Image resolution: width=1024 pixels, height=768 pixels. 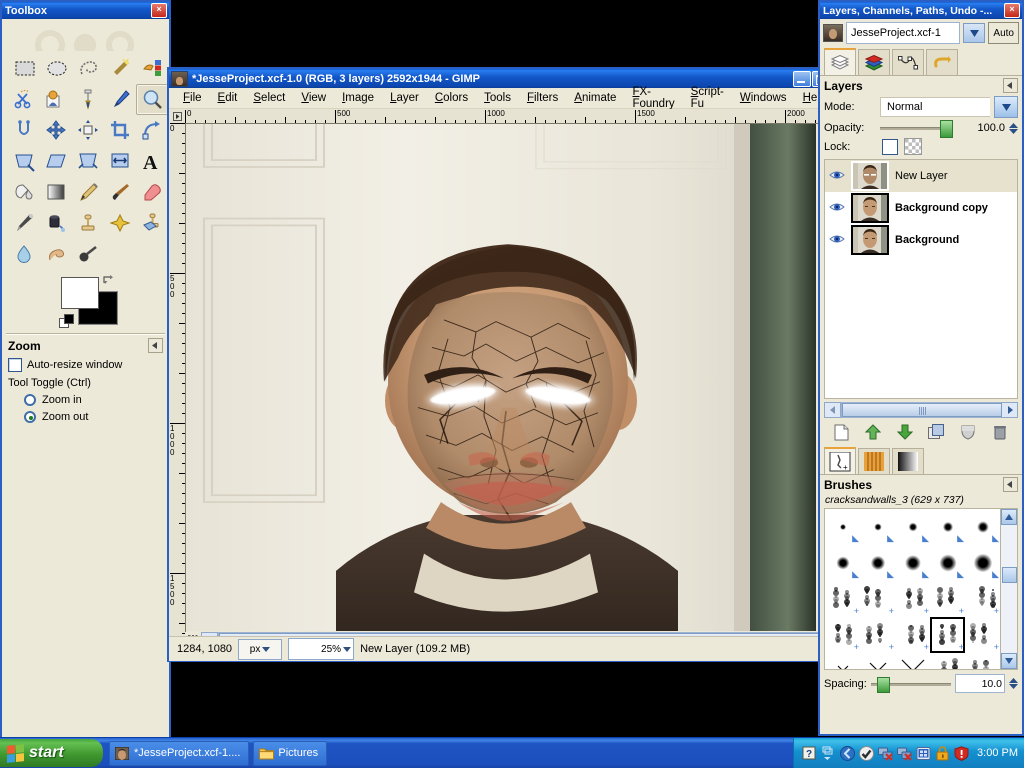 What do you see at coordinates (921, 279) in the screenshot?
I see `layer-list: New Layer Background copy Background` at bounding box center [921, 279].